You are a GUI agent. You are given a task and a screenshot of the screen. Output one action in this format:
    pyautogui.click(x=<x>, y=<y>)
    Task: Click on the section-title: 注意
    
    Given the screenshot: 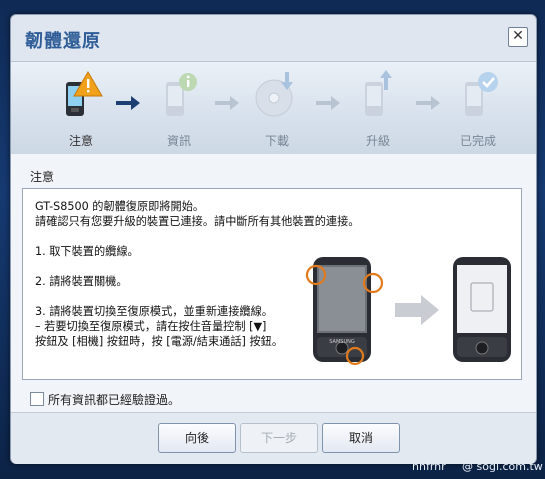 What is the action you would take?
    pyautogui.click(x=42, y=177)
    